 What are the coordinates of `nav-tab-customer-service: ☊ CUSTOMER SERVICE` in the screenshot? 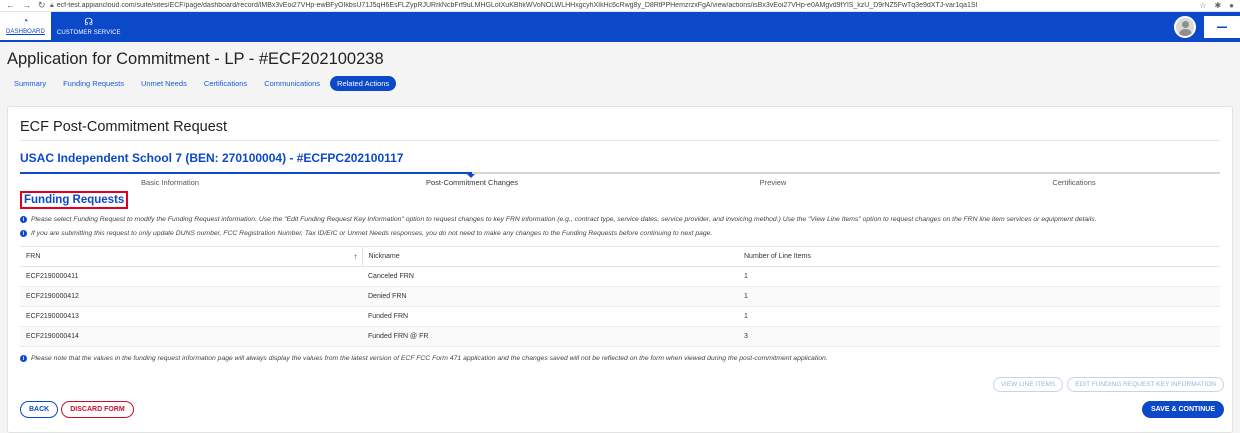 It's located at (89, 27).